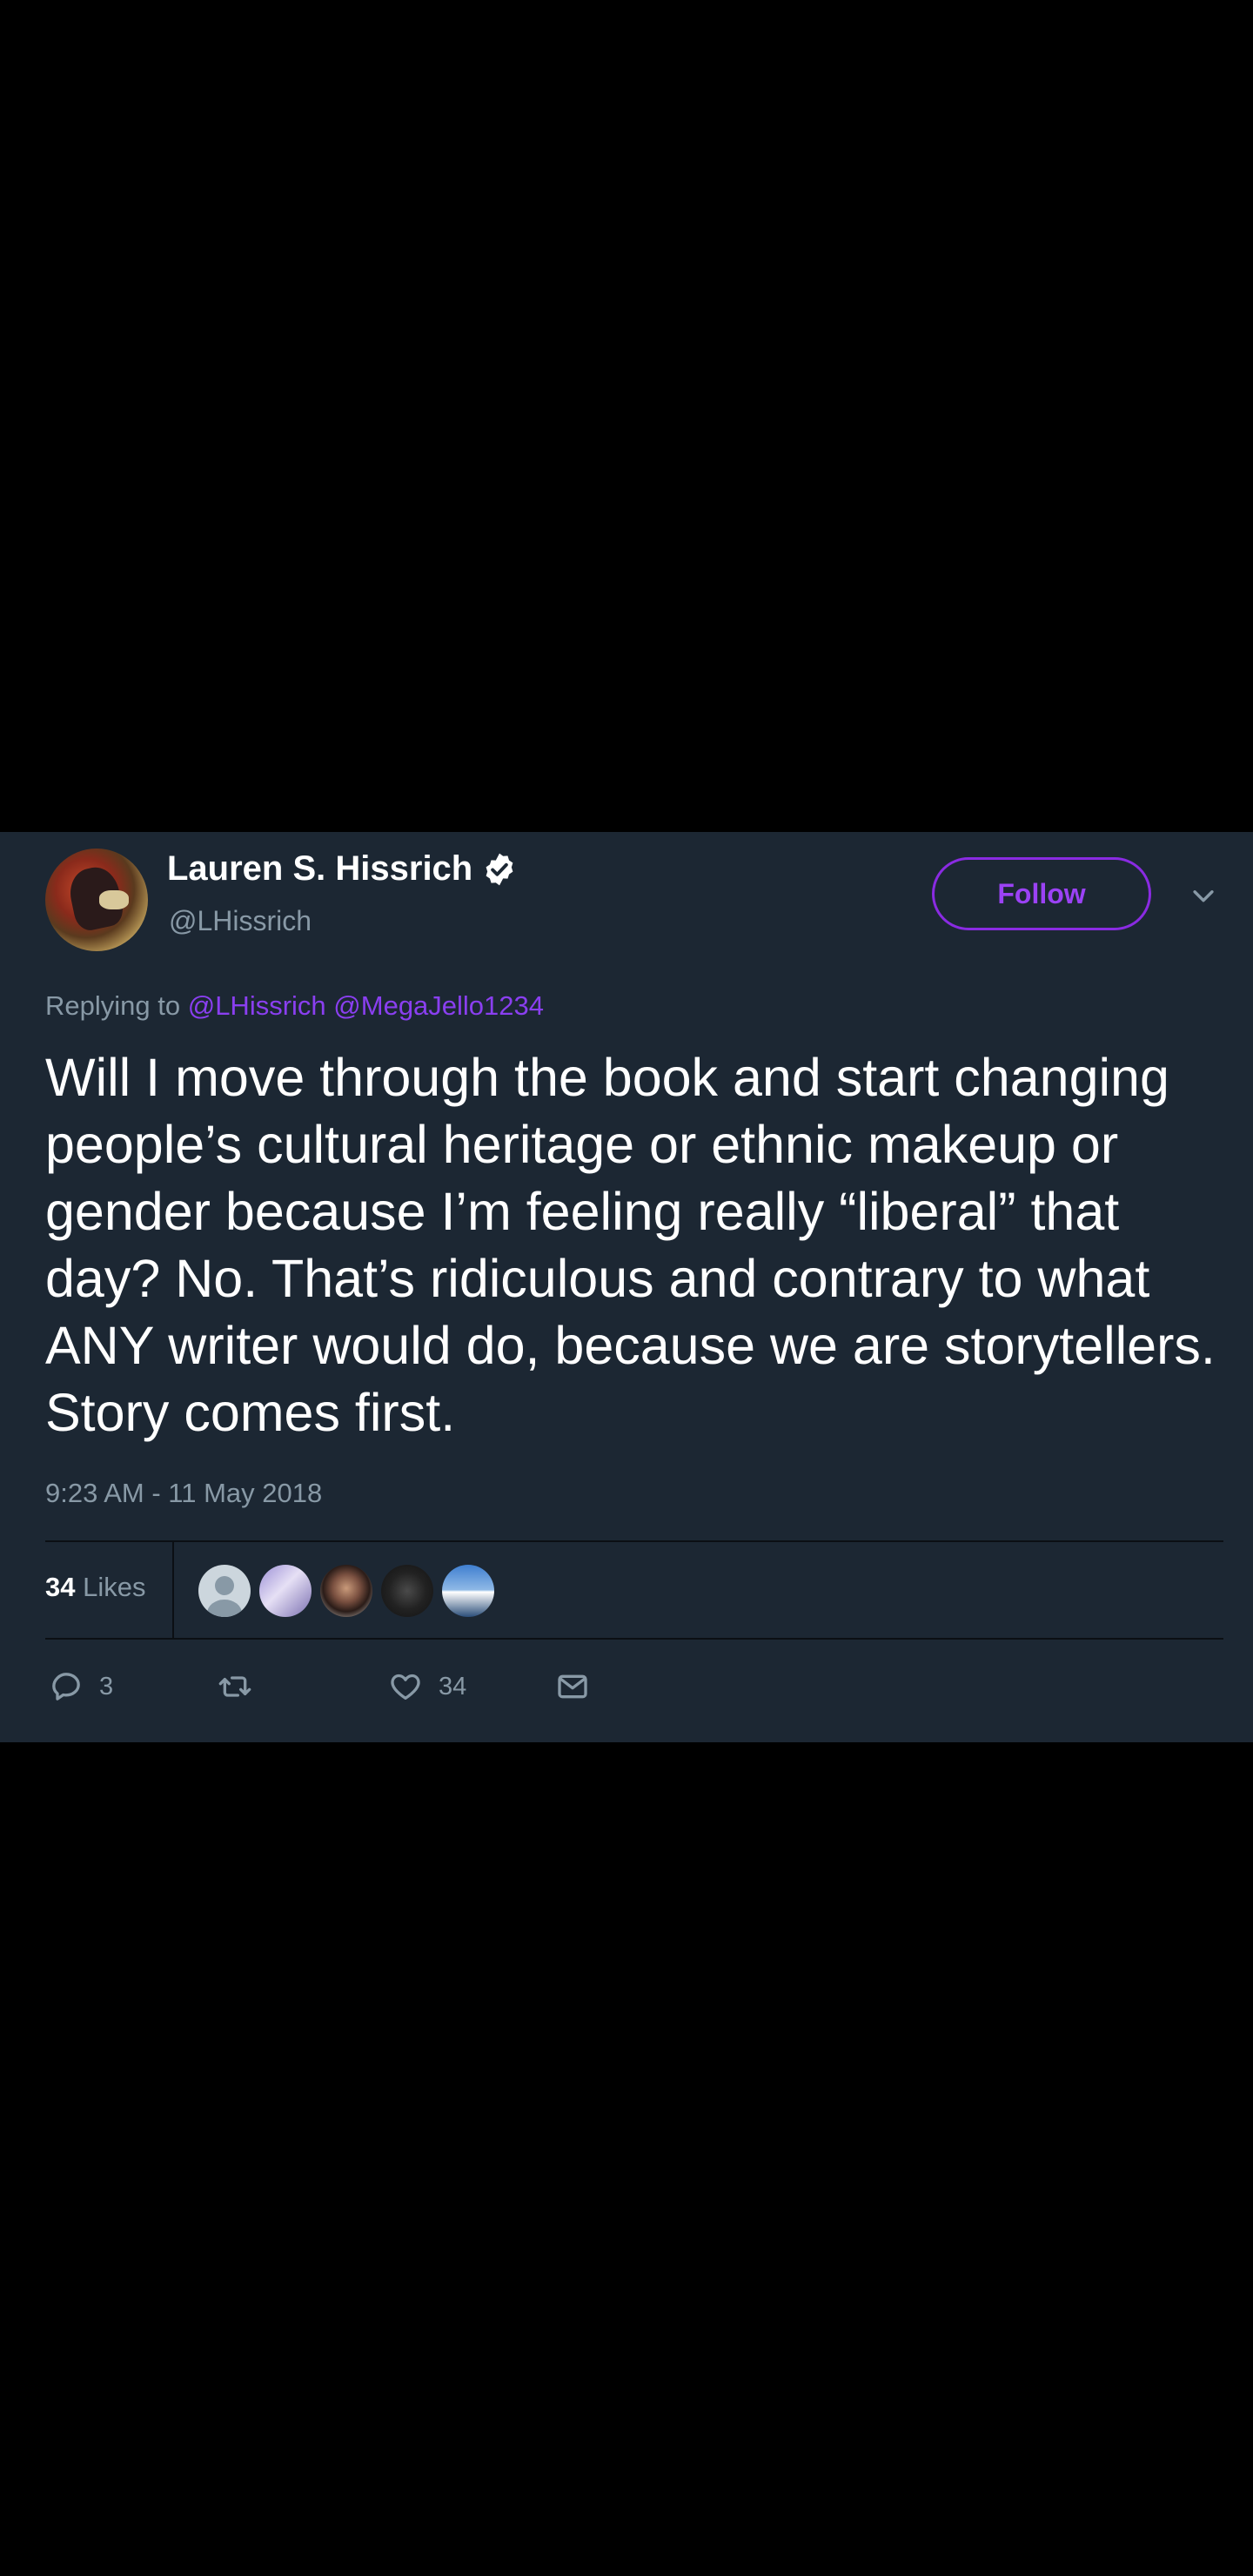  I want to click on like-count: 34, so click(453, 1686).